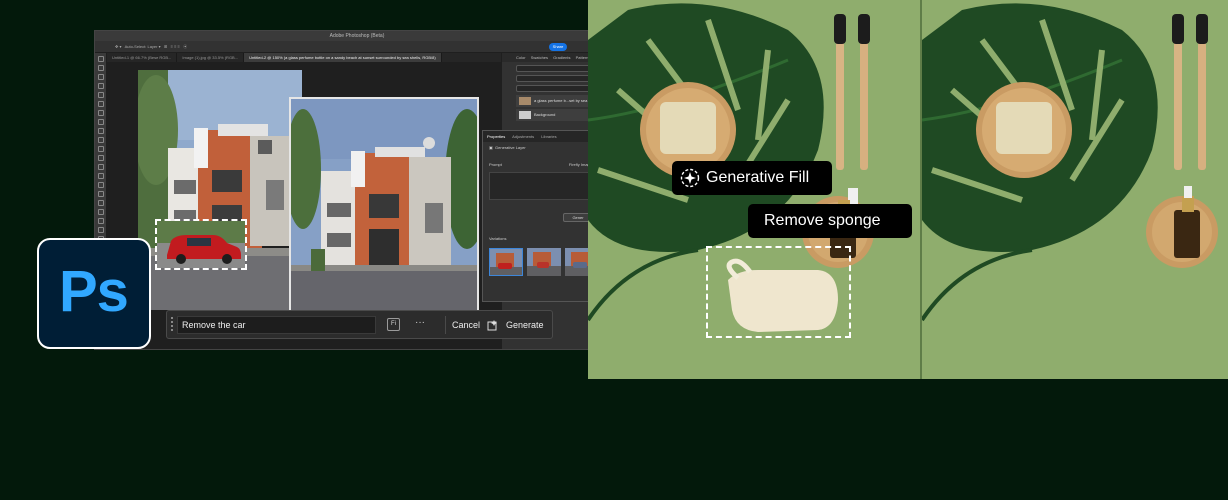  I want to click on ps-logo-text: Ps, so click(94, 291).